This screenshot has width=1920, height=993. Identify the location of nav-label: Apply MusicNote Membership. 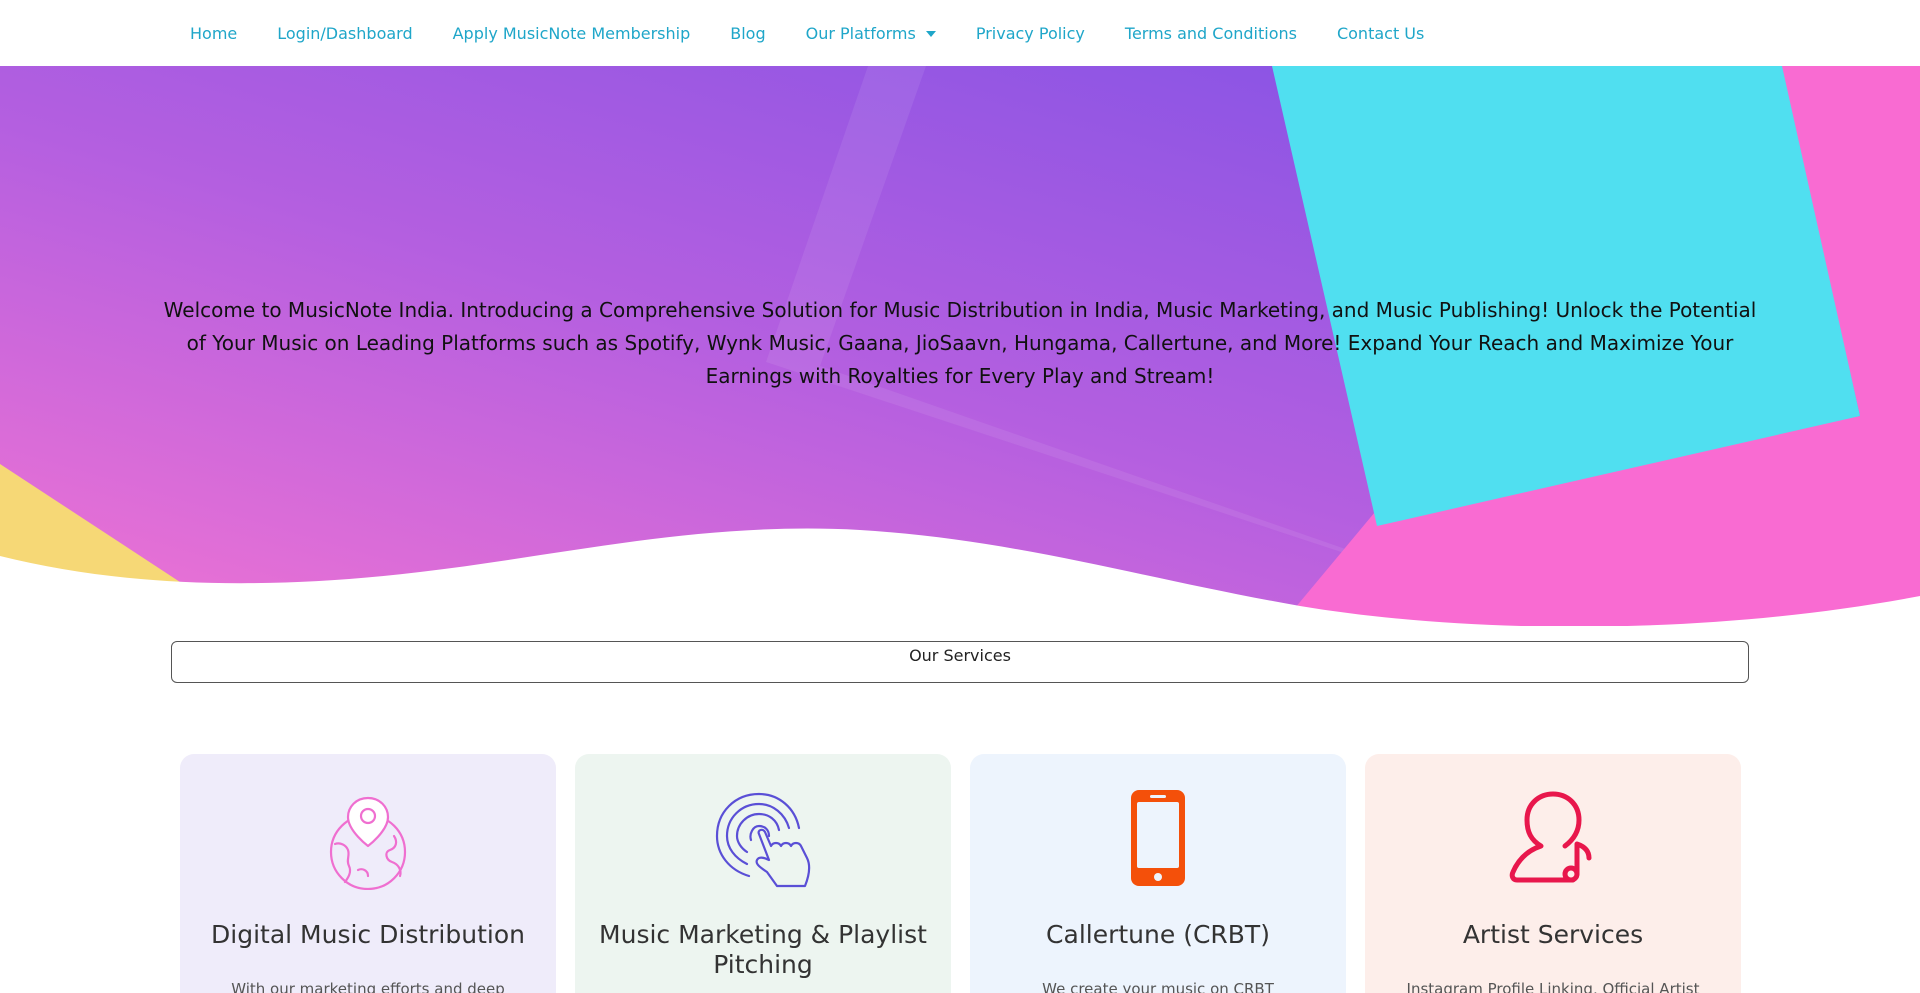
(571, 33).